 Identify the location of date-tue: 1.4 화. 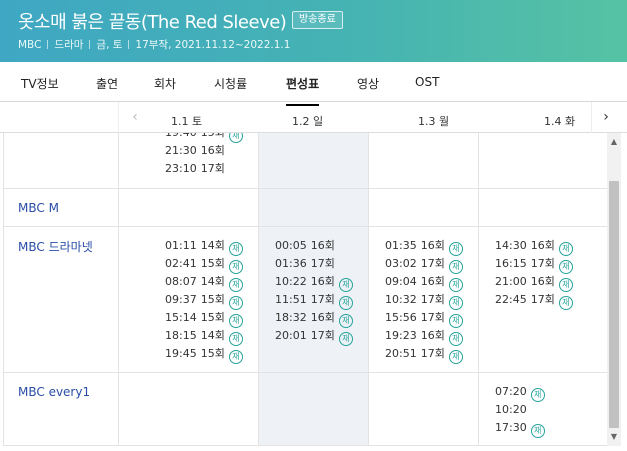
(560, 121).